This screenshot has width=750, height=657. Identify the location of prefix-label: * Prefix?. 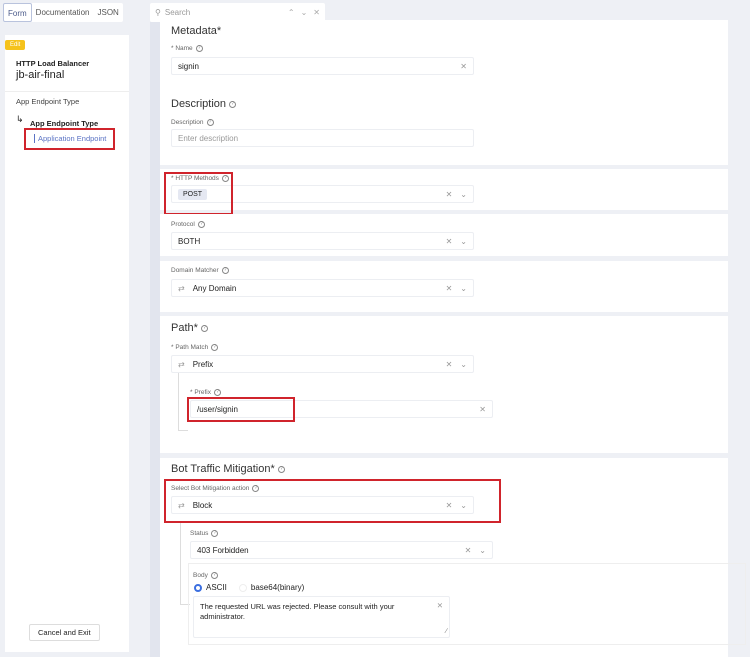
(205, 392).